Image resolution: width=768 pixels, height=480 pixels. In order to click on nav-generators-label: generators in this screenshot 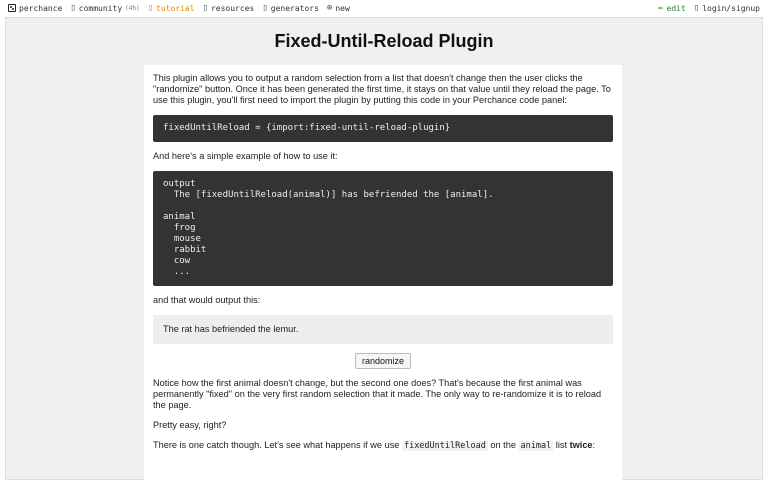, I will do `click(294, 8)`.